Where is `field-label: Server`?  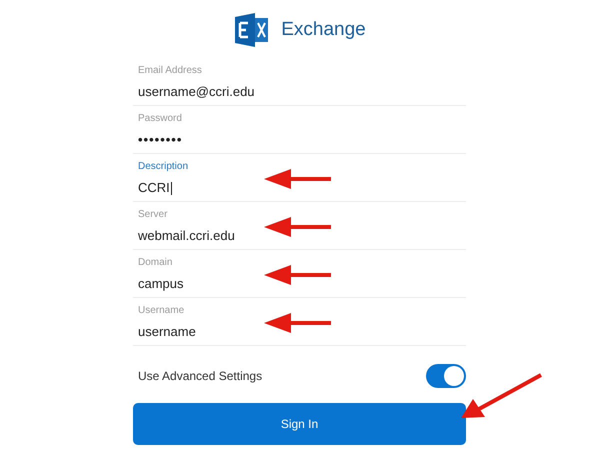 field-label: Server is located at coordinates (153, 215).